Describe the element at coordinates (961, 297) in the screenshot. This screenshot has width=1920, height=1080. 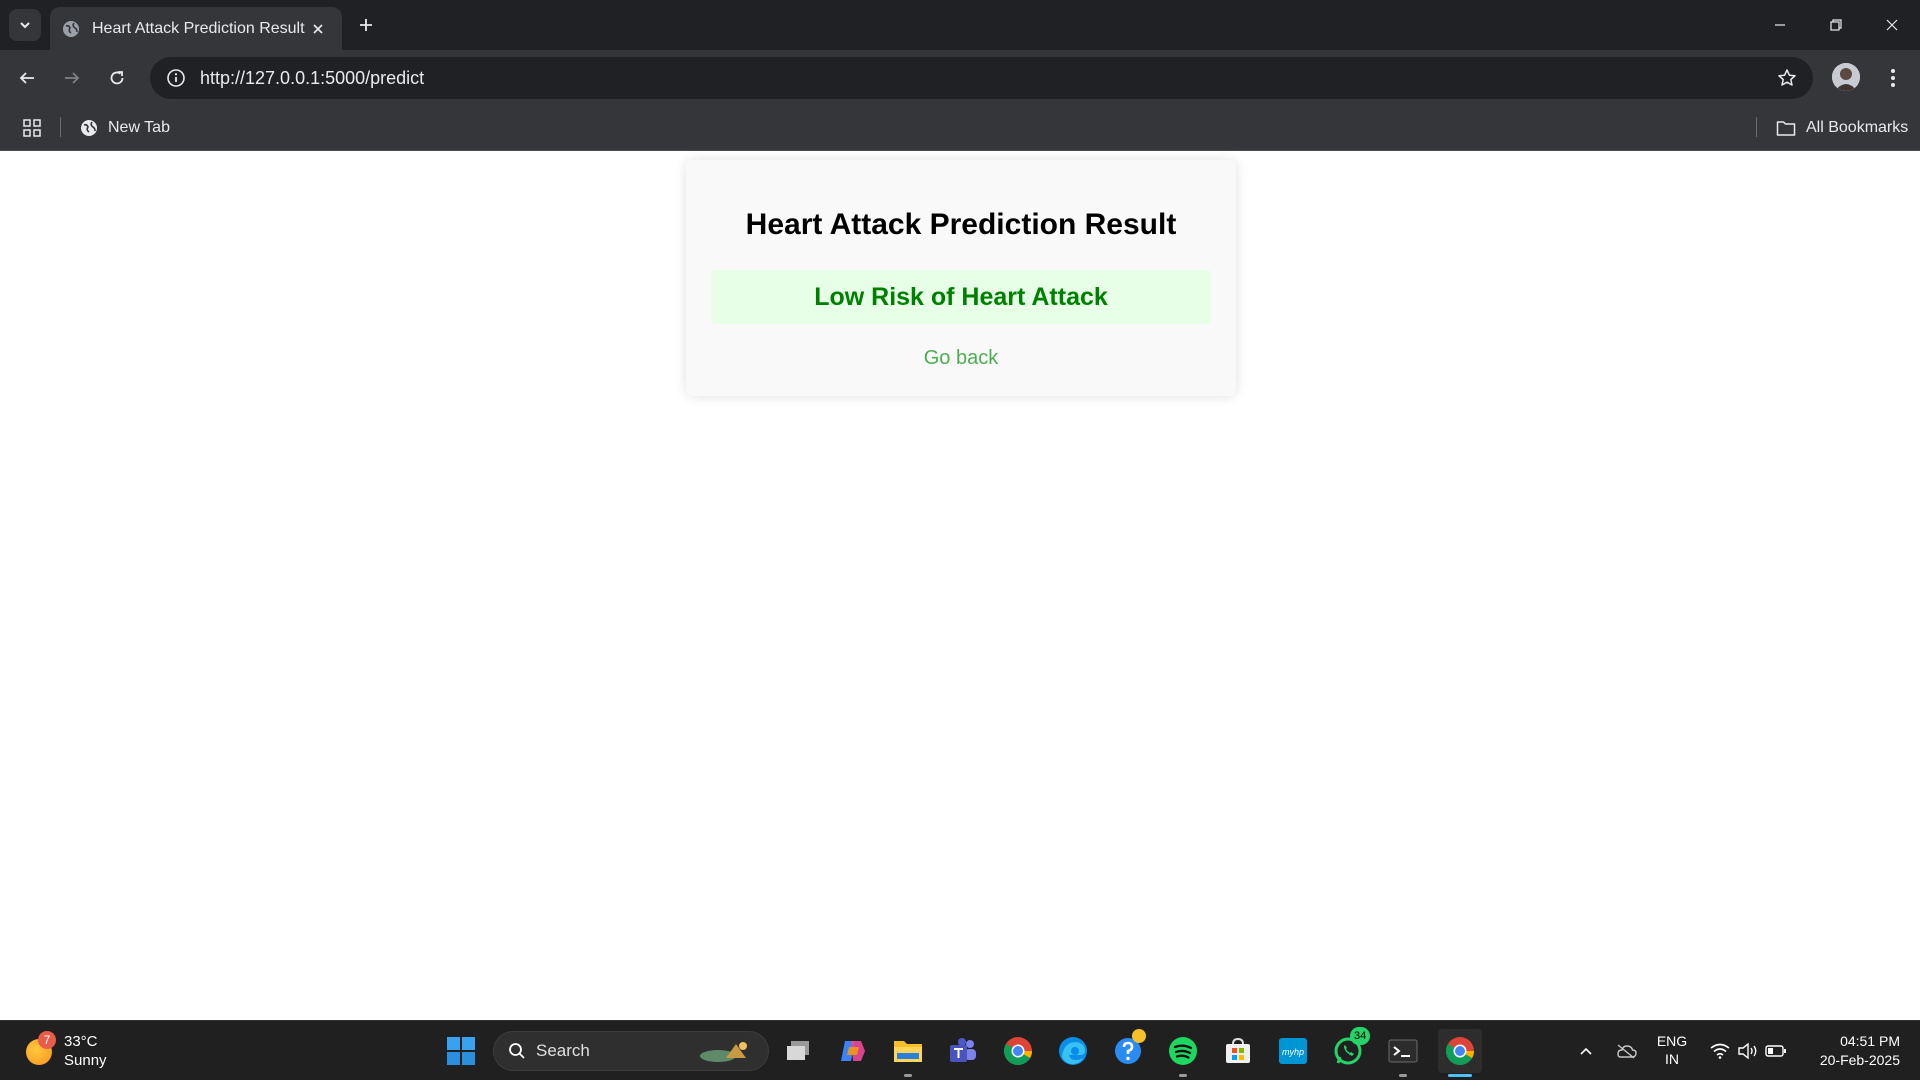
I see `prediction-result: Low Risk of Heart Attack` at that location.